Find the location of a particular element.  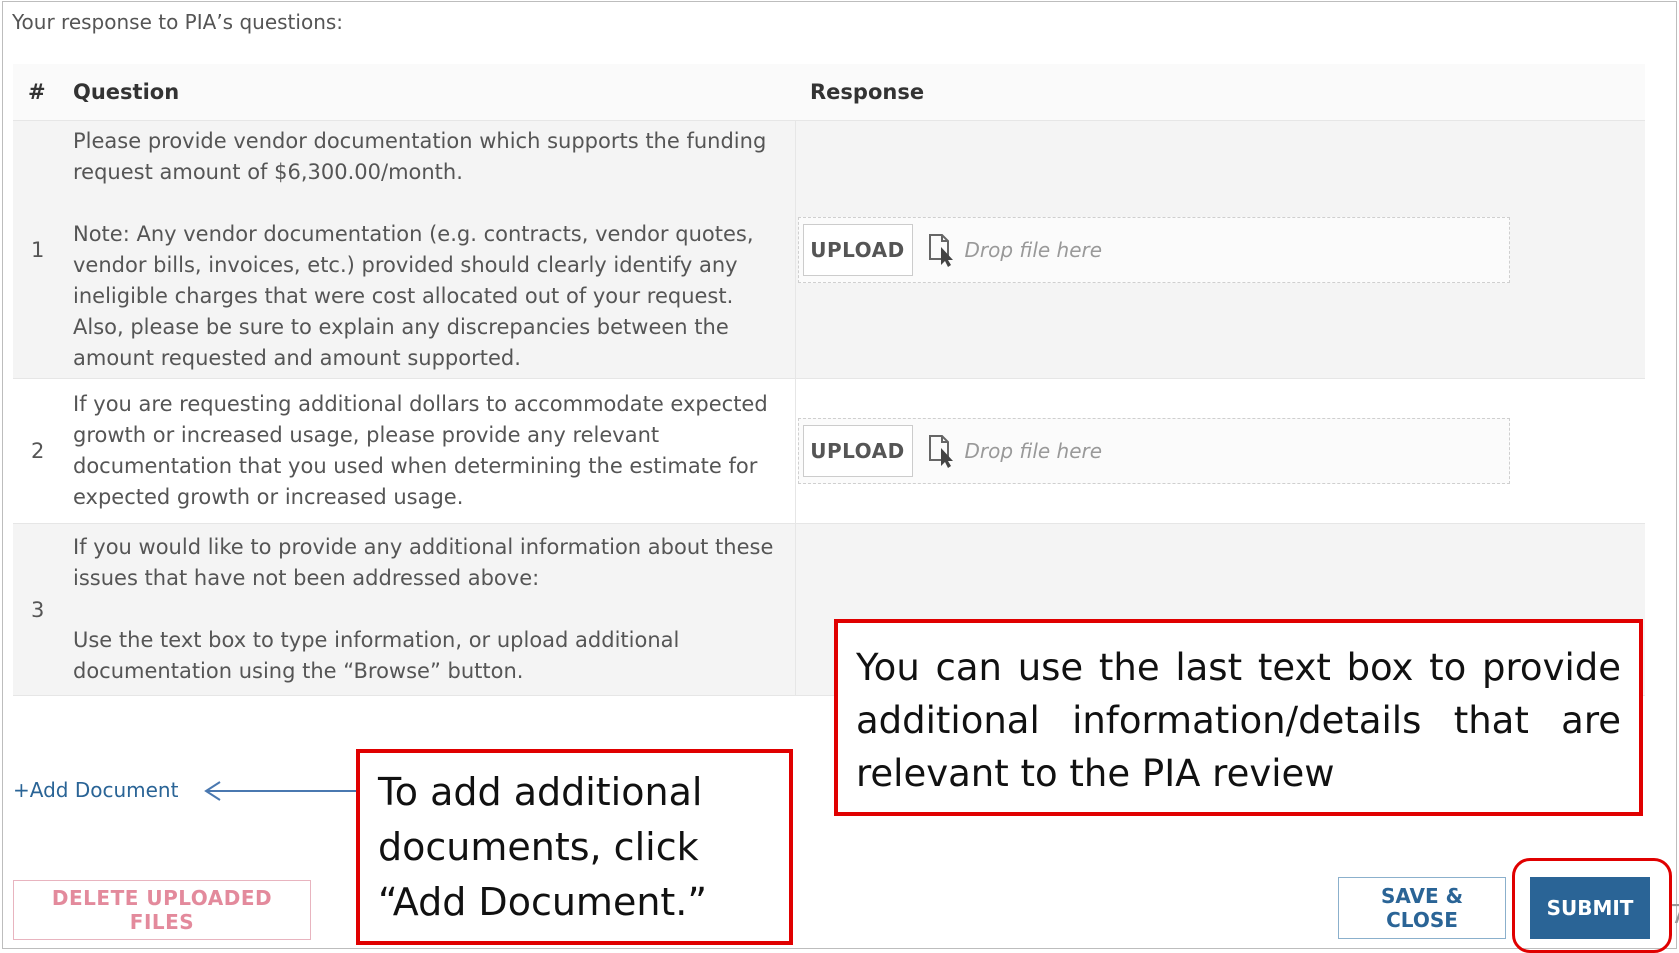

table-header-row: # Question Response is located at coordinates (829, 92).